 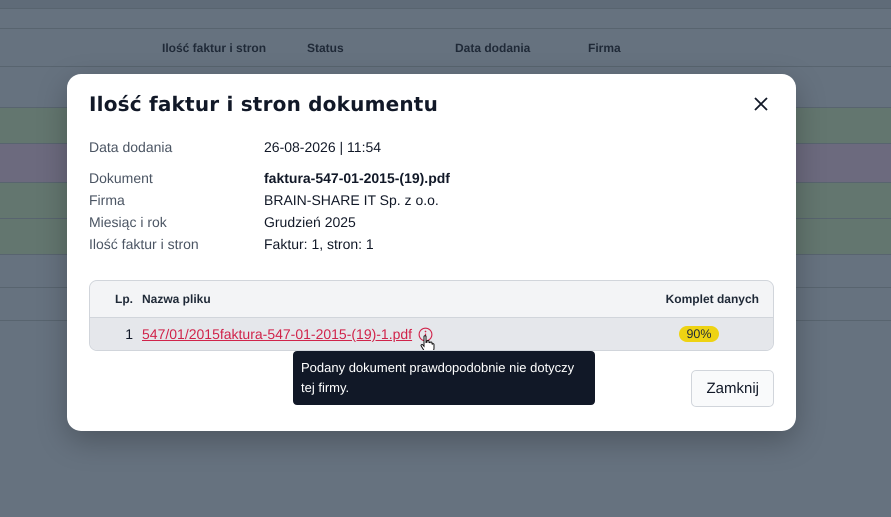 I want to click on completeness-badge: 90%, so click(x=699, y=334).